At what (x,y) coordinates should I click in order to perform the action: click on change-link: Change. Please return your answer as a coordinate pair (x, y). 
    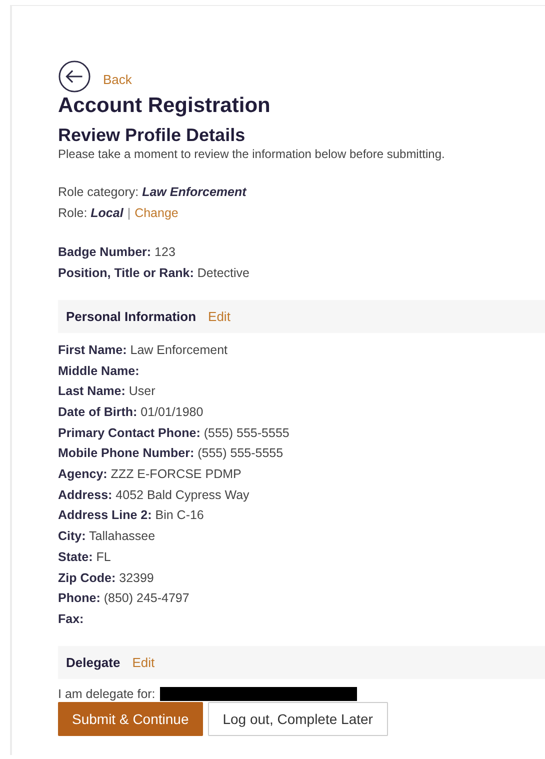
    Looking at the image, I should click on (156, 213).